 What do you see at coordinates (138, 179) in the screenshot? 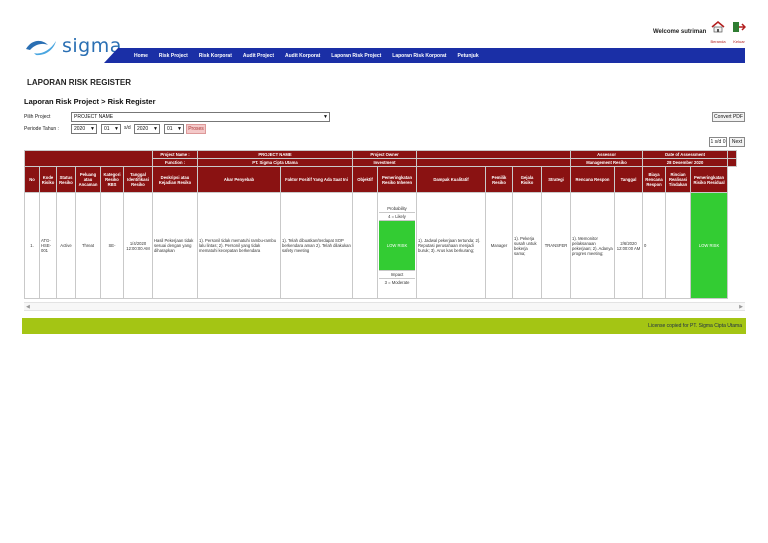
I see `col-header: Tanggal Identifikasi Resiko` at bounding box center [138, 179].